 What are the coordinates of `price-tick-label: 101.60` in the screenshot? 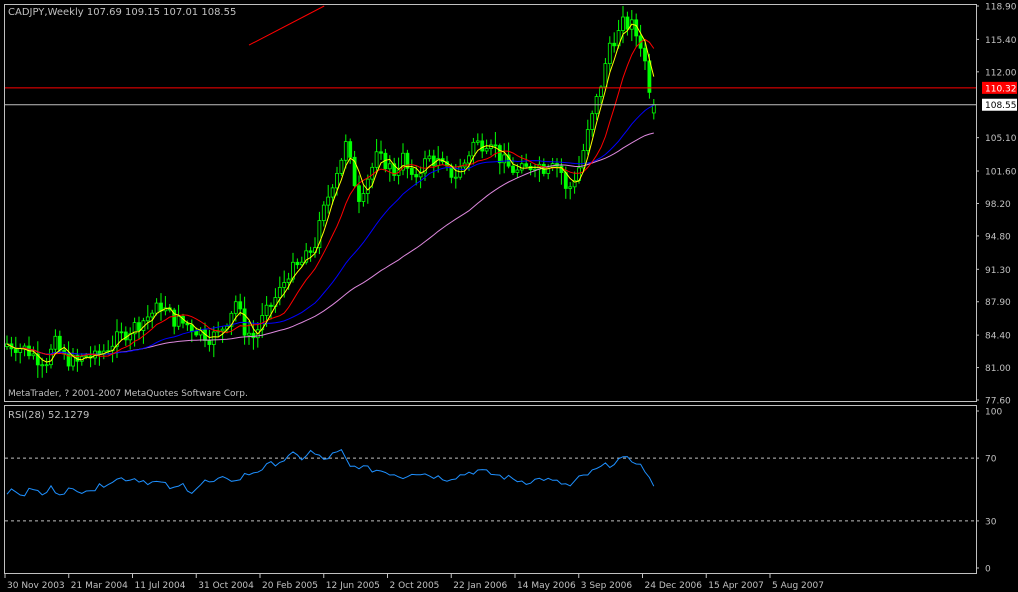 It's located at (1001, 173).